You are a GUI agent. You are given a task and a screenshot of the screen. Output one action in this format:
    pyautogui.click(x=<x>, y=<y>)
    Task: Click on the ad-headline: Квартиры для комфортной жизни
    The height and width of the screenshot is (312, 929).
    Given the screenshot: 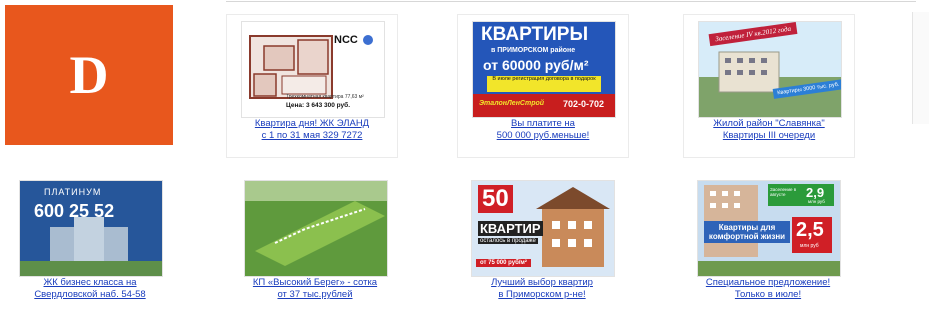 What is the action you would take?
    pyautogui.click(x=747, y=232)
    